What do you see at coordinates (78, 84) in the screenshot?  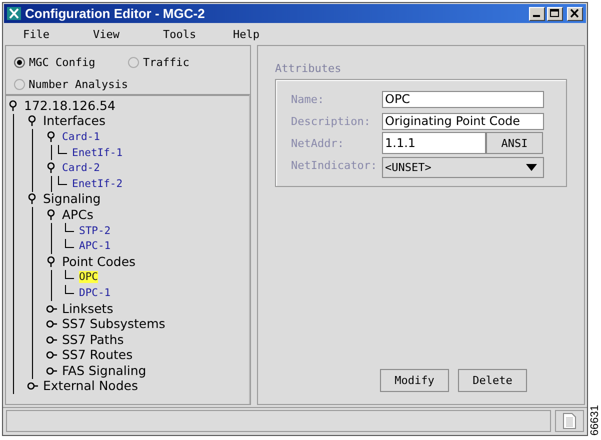 I see `radio-label: Number Analysis` at bounding box center [78, 84].